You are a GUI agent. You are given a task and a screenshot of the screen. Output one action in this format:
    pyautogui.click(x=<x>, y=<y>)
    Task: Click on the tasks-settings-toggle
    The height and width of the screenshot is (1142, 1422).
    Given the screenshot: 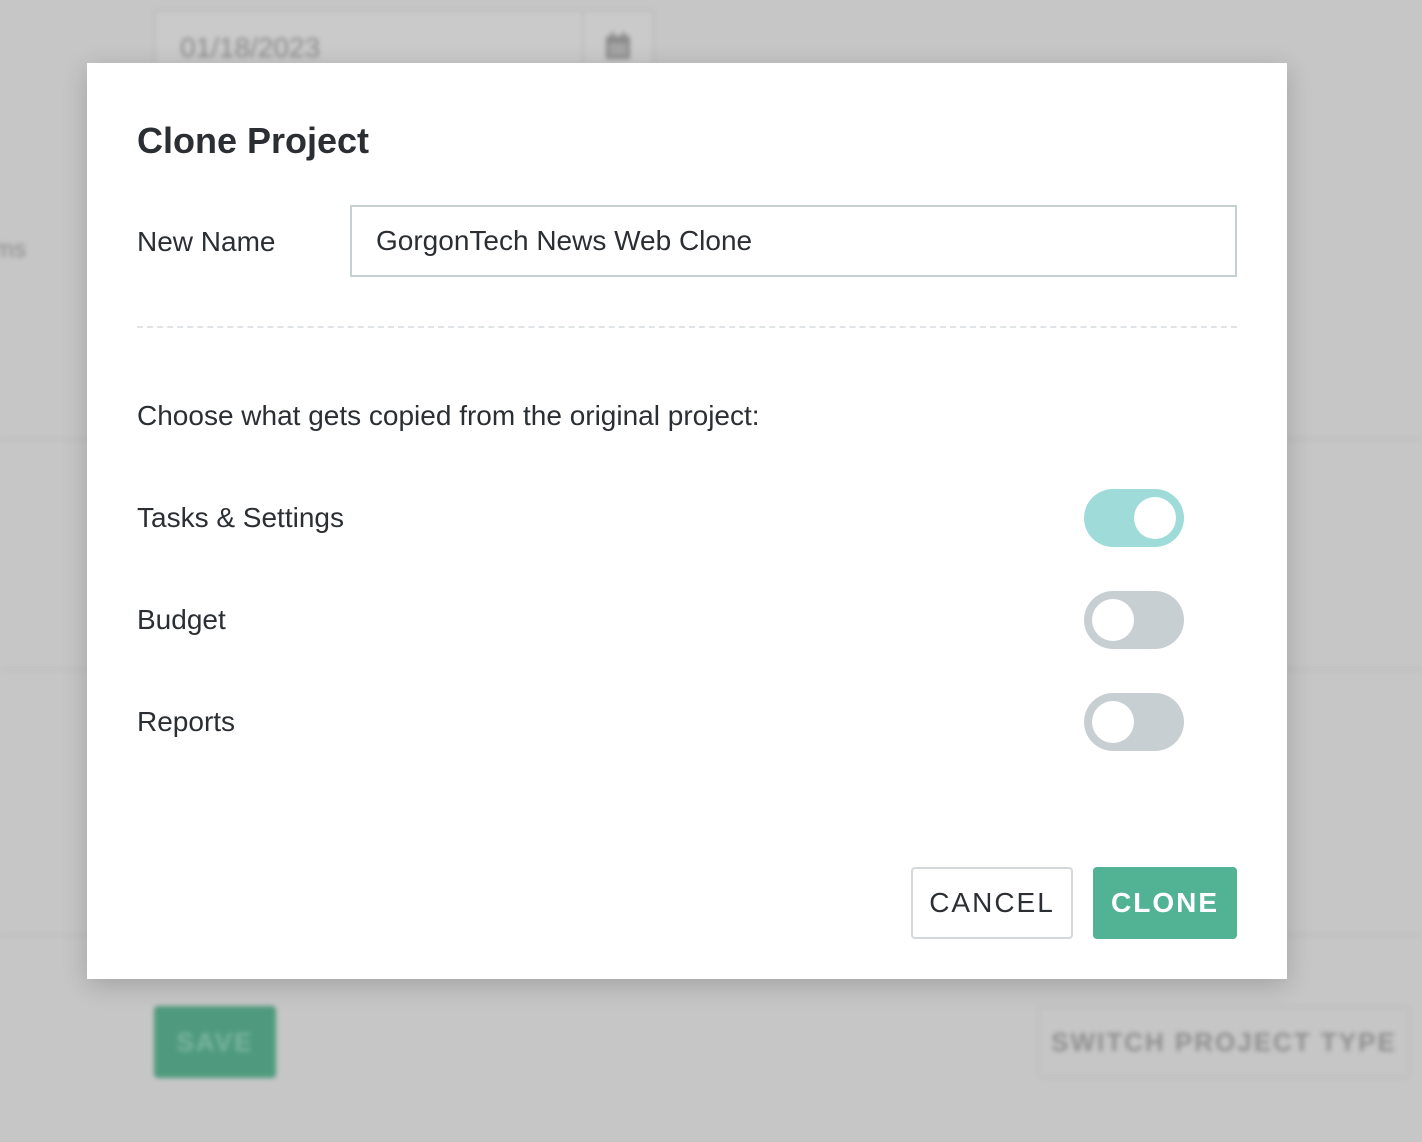 What is the action you would take?
    pyautogui.click(x=1134, y=518)
    